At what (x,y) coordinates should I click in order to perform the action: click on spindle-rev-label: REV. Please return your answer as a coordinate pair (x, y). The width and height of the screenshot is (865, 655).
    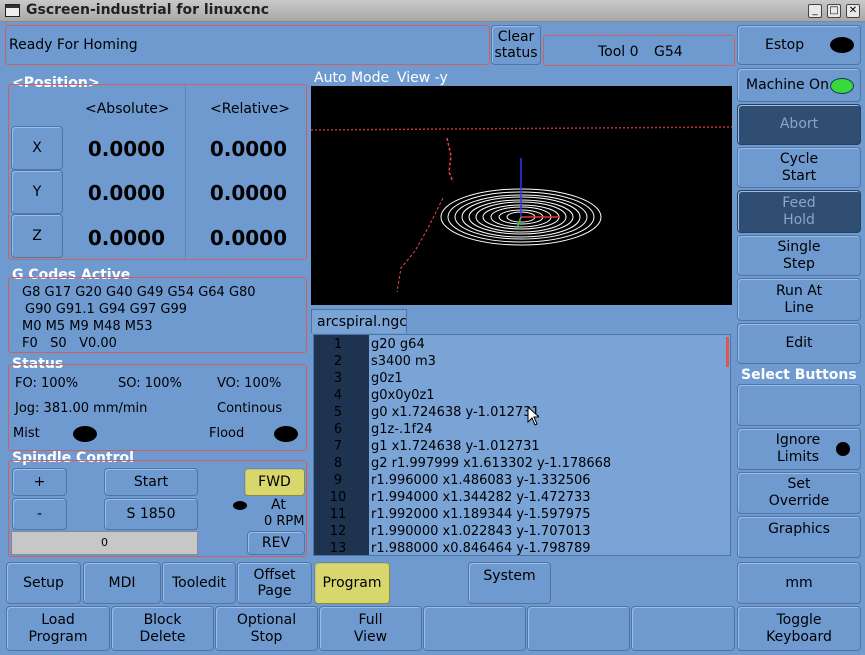
    Looking at the image, I should click on (276, 542).